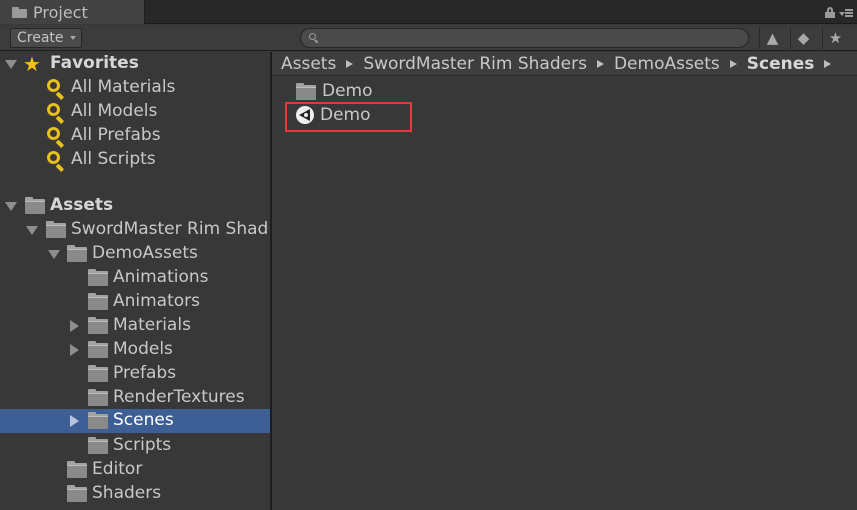 This screenshot has height=510, width=857. Describe the element at coordinates (117, 469) in the screenshot. I see `tree-item-label: Editor` at that location.